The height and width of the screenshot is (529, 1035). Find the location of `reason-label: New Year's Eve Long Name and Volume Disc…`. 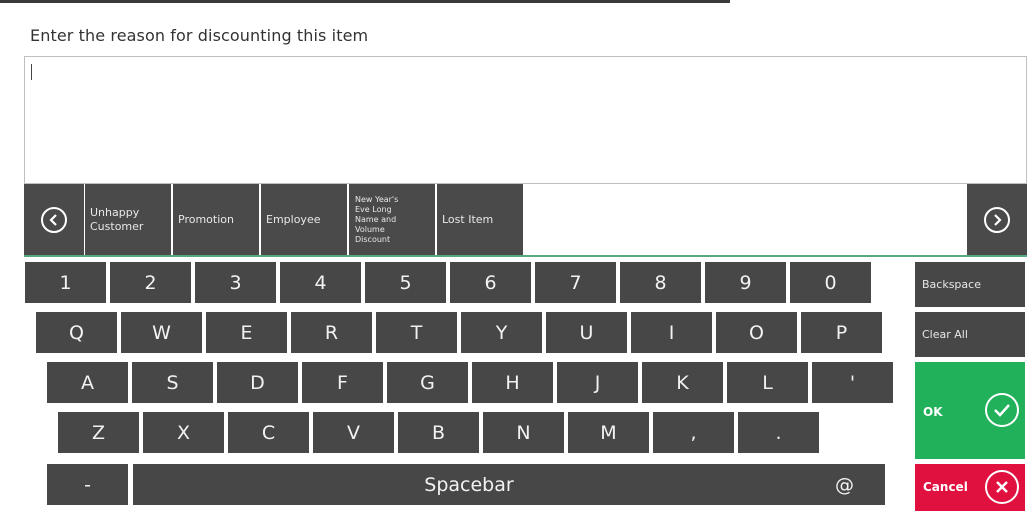

reason-label: New Year's Eve Long Name and Volume Disc… is located at coordinates (377, 219).